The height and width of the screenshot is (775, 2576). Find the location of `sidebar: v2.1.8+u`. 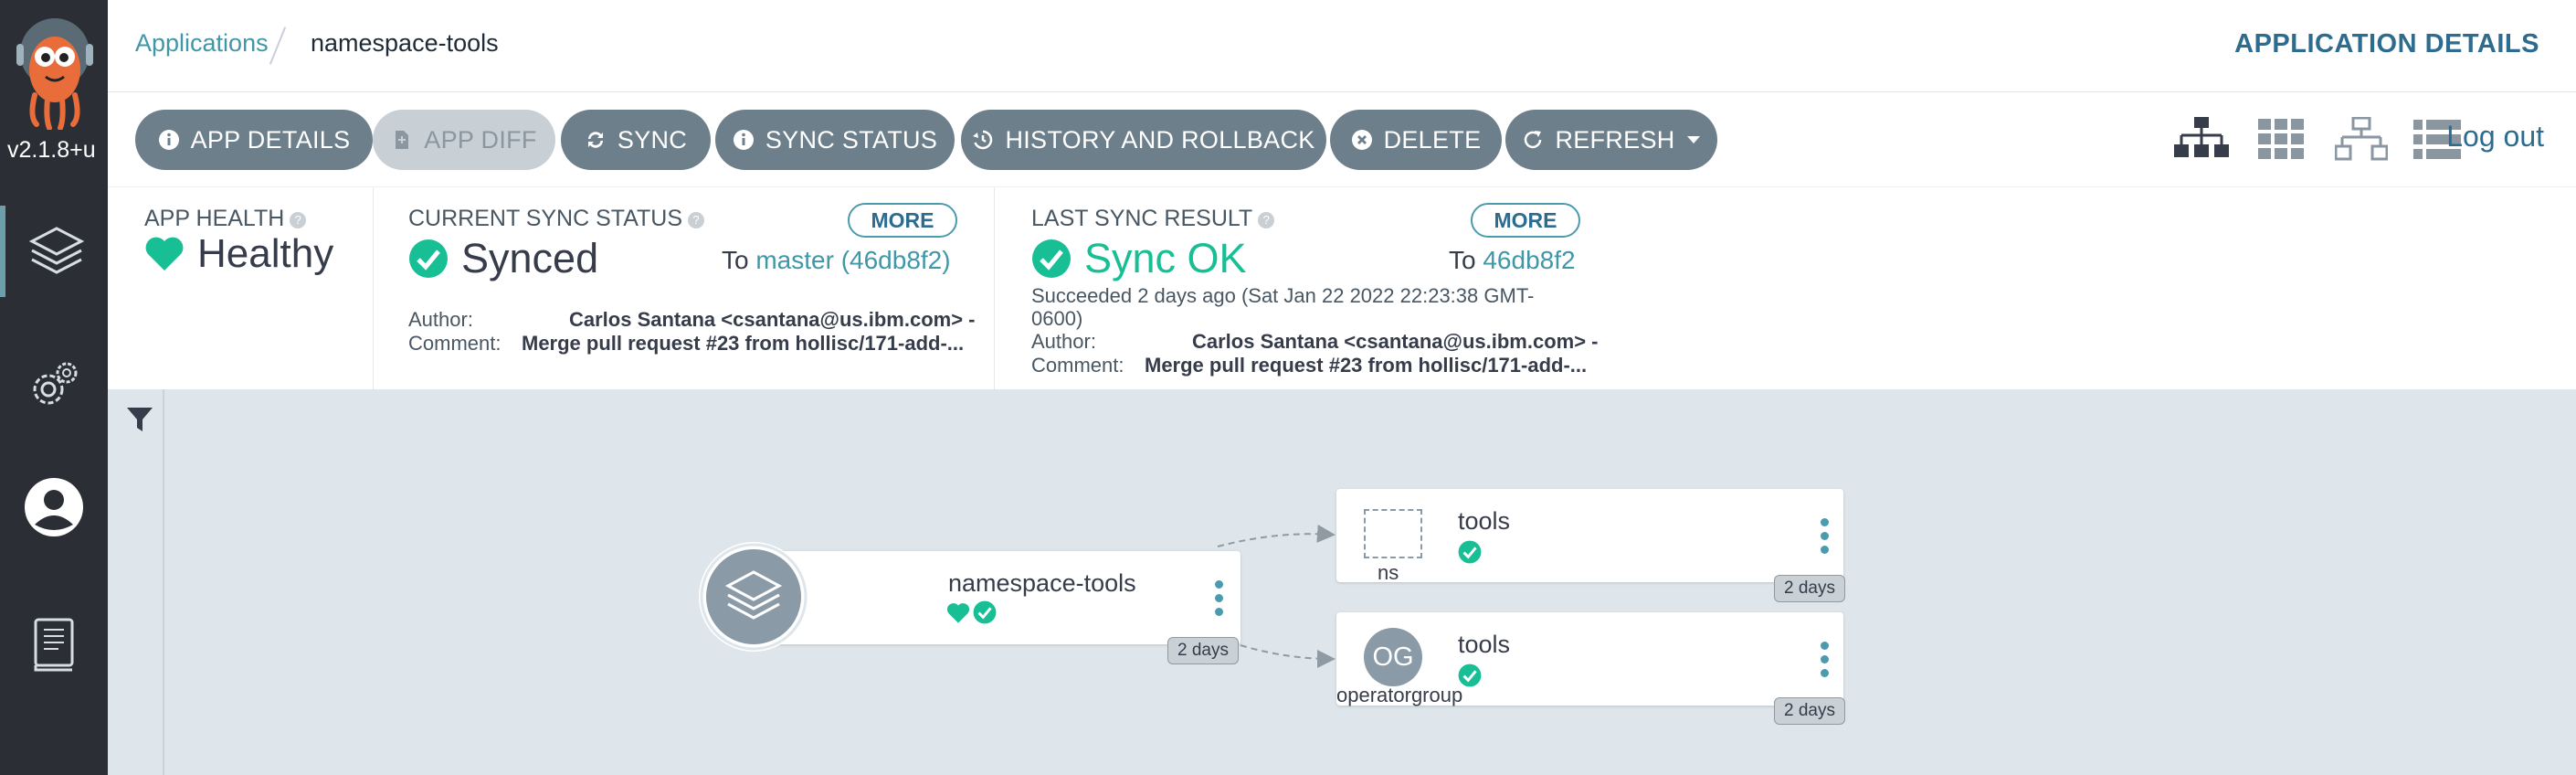

sidebar: v2.1.8+u is located at coordinates (54, 387).